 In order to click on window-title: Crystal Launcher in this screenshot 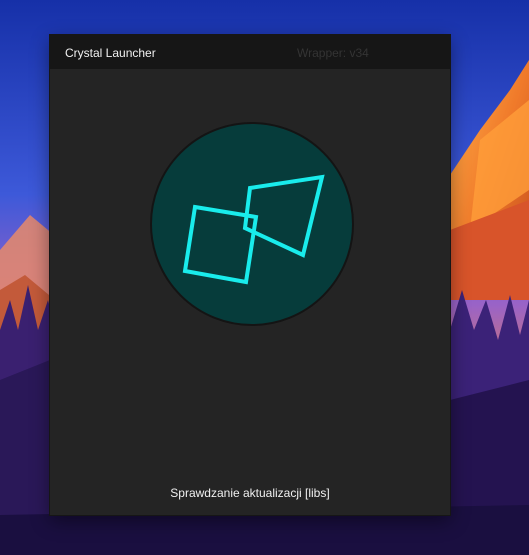, I will do `click(110, 53)`.